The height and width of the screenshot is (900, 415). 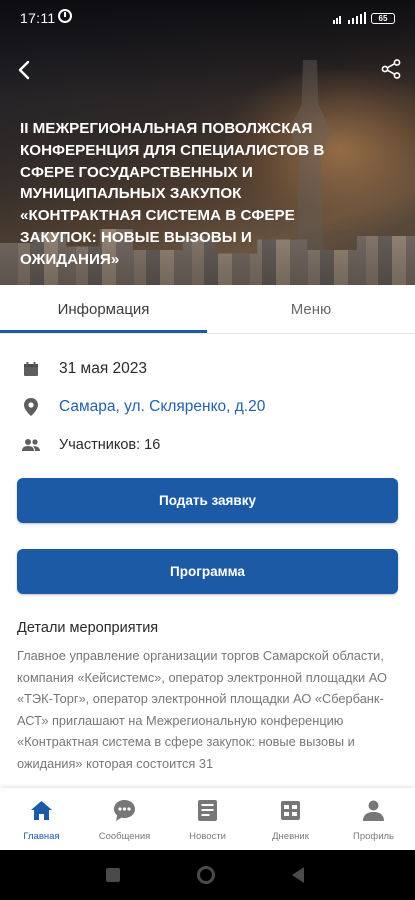 I want to click on event-date: 31 мая 2023, so click(x=103, y=368).